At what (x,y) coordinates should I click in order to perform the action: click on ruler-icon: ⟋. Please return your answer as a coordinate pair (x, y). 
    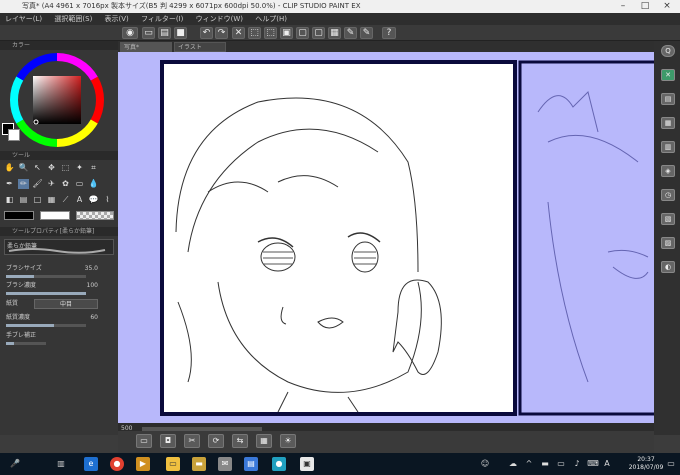
    Looking at the image, I should click on (65, 200).